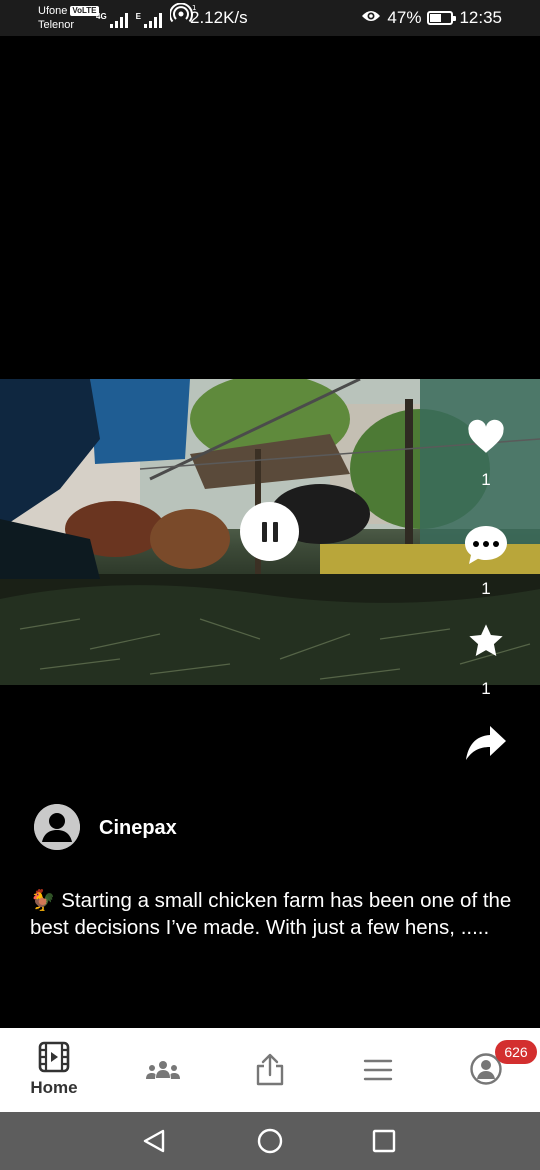  I want to click on author-name: Cinepax, so click(138, 828).